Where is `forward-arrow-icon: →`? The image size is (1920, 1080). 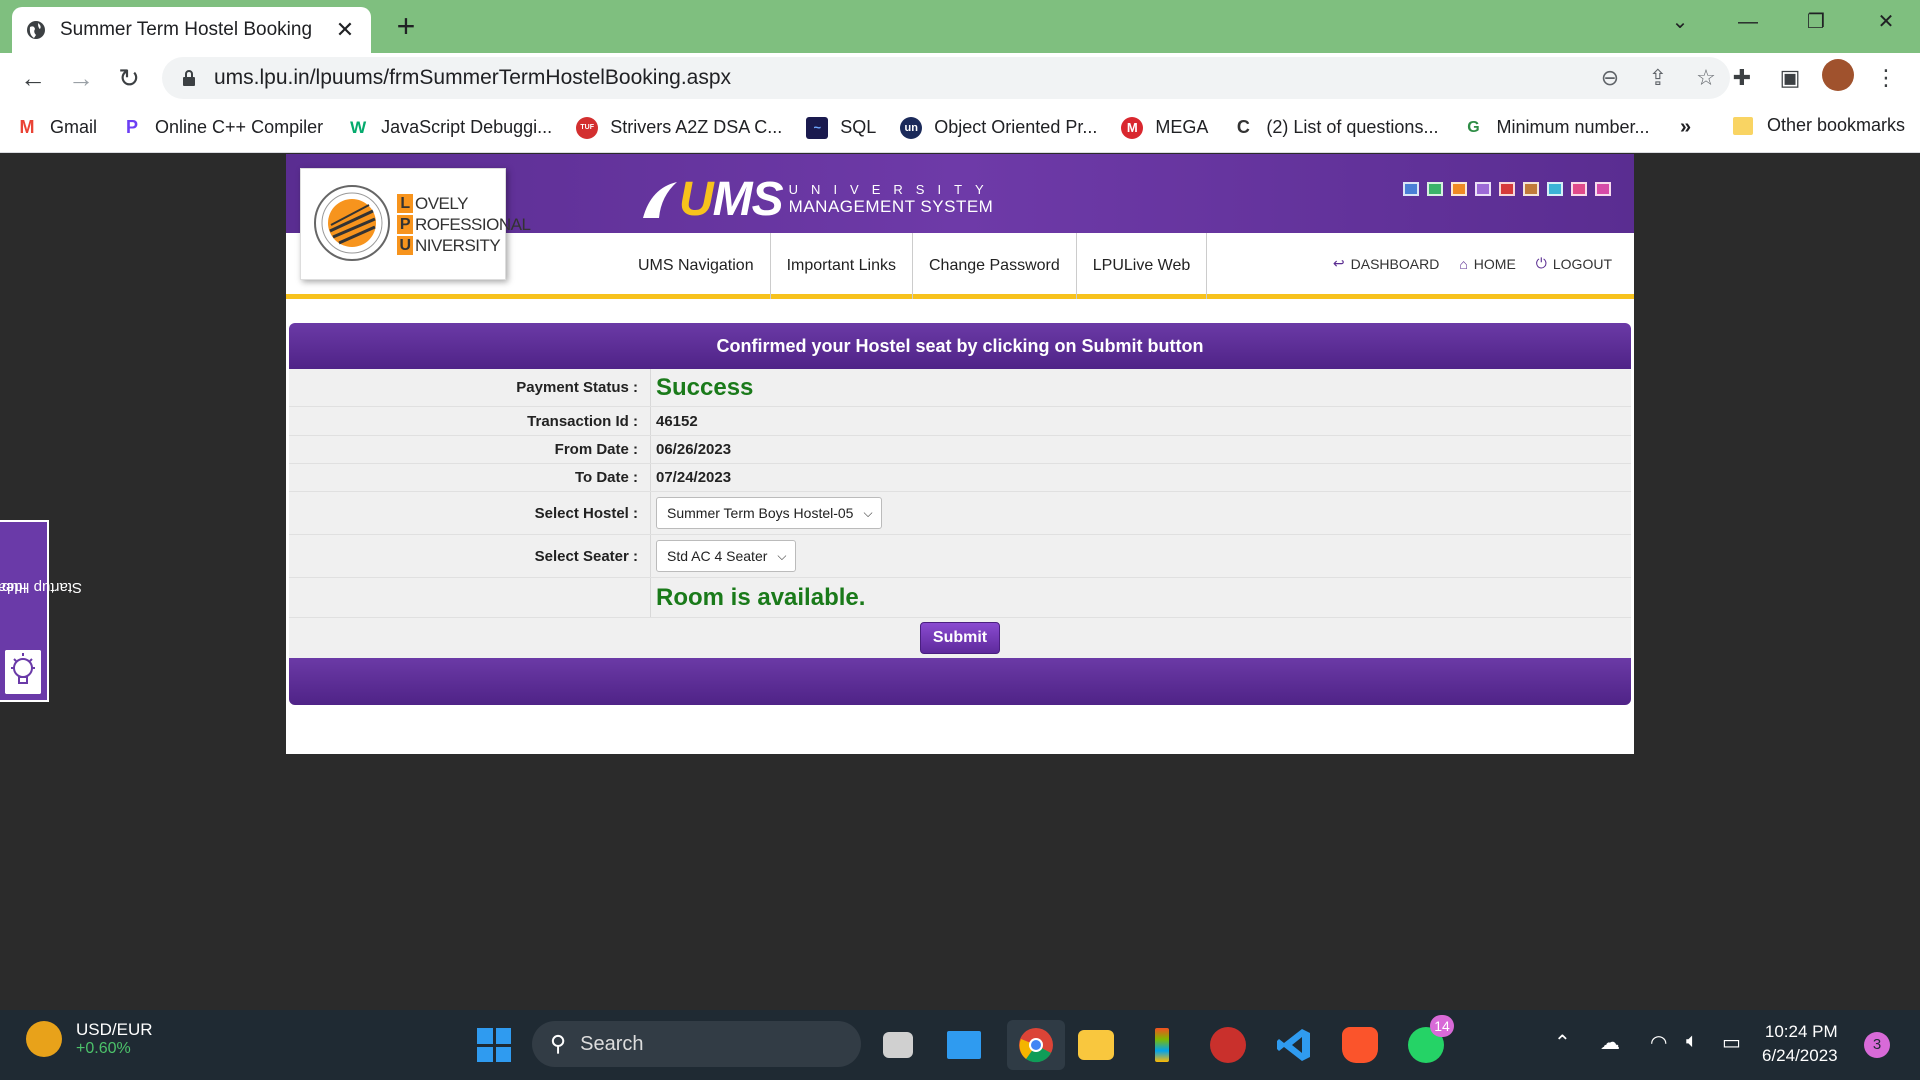
forward-arrow-icon: → is located at coordinates (81, 78).